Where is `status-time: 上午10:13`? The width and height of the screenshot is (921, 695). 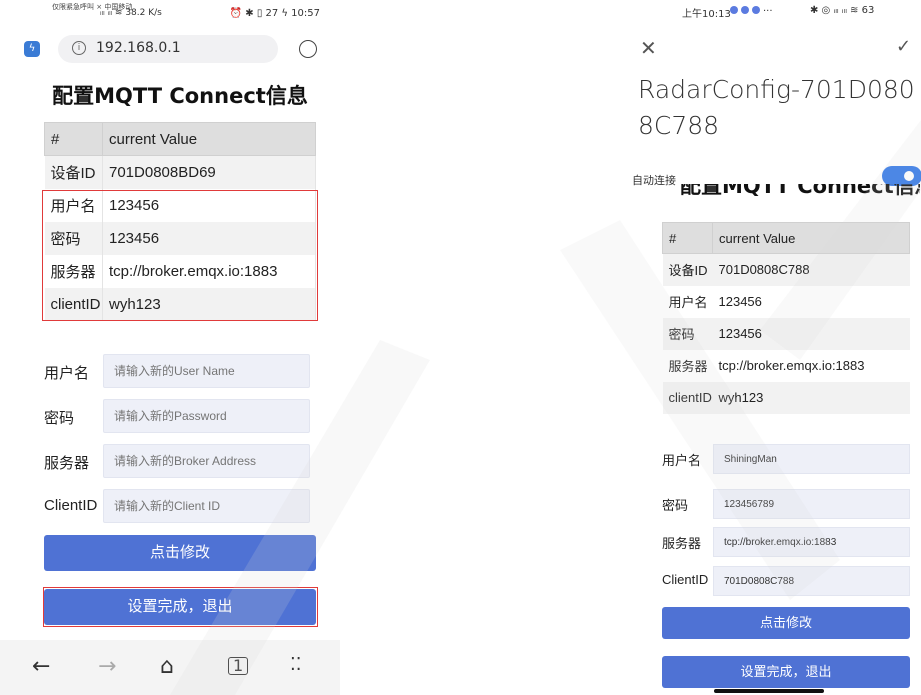 status-time: 上午10:13 is located at coordinates (706, 14).